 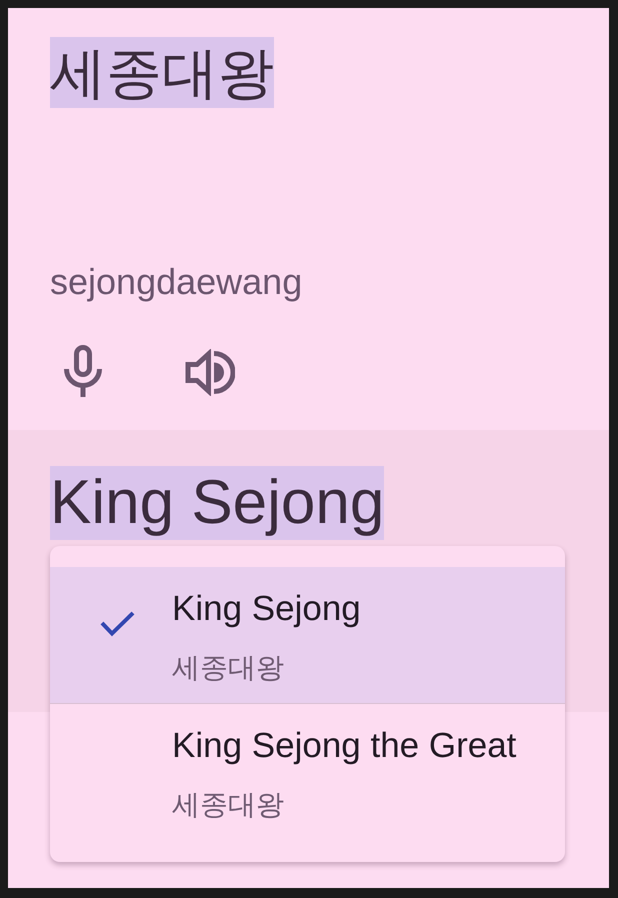 What do you see at coordinates (117, 623) in the screenshot?
I see `check-icon` at bounding box center [117, 623].